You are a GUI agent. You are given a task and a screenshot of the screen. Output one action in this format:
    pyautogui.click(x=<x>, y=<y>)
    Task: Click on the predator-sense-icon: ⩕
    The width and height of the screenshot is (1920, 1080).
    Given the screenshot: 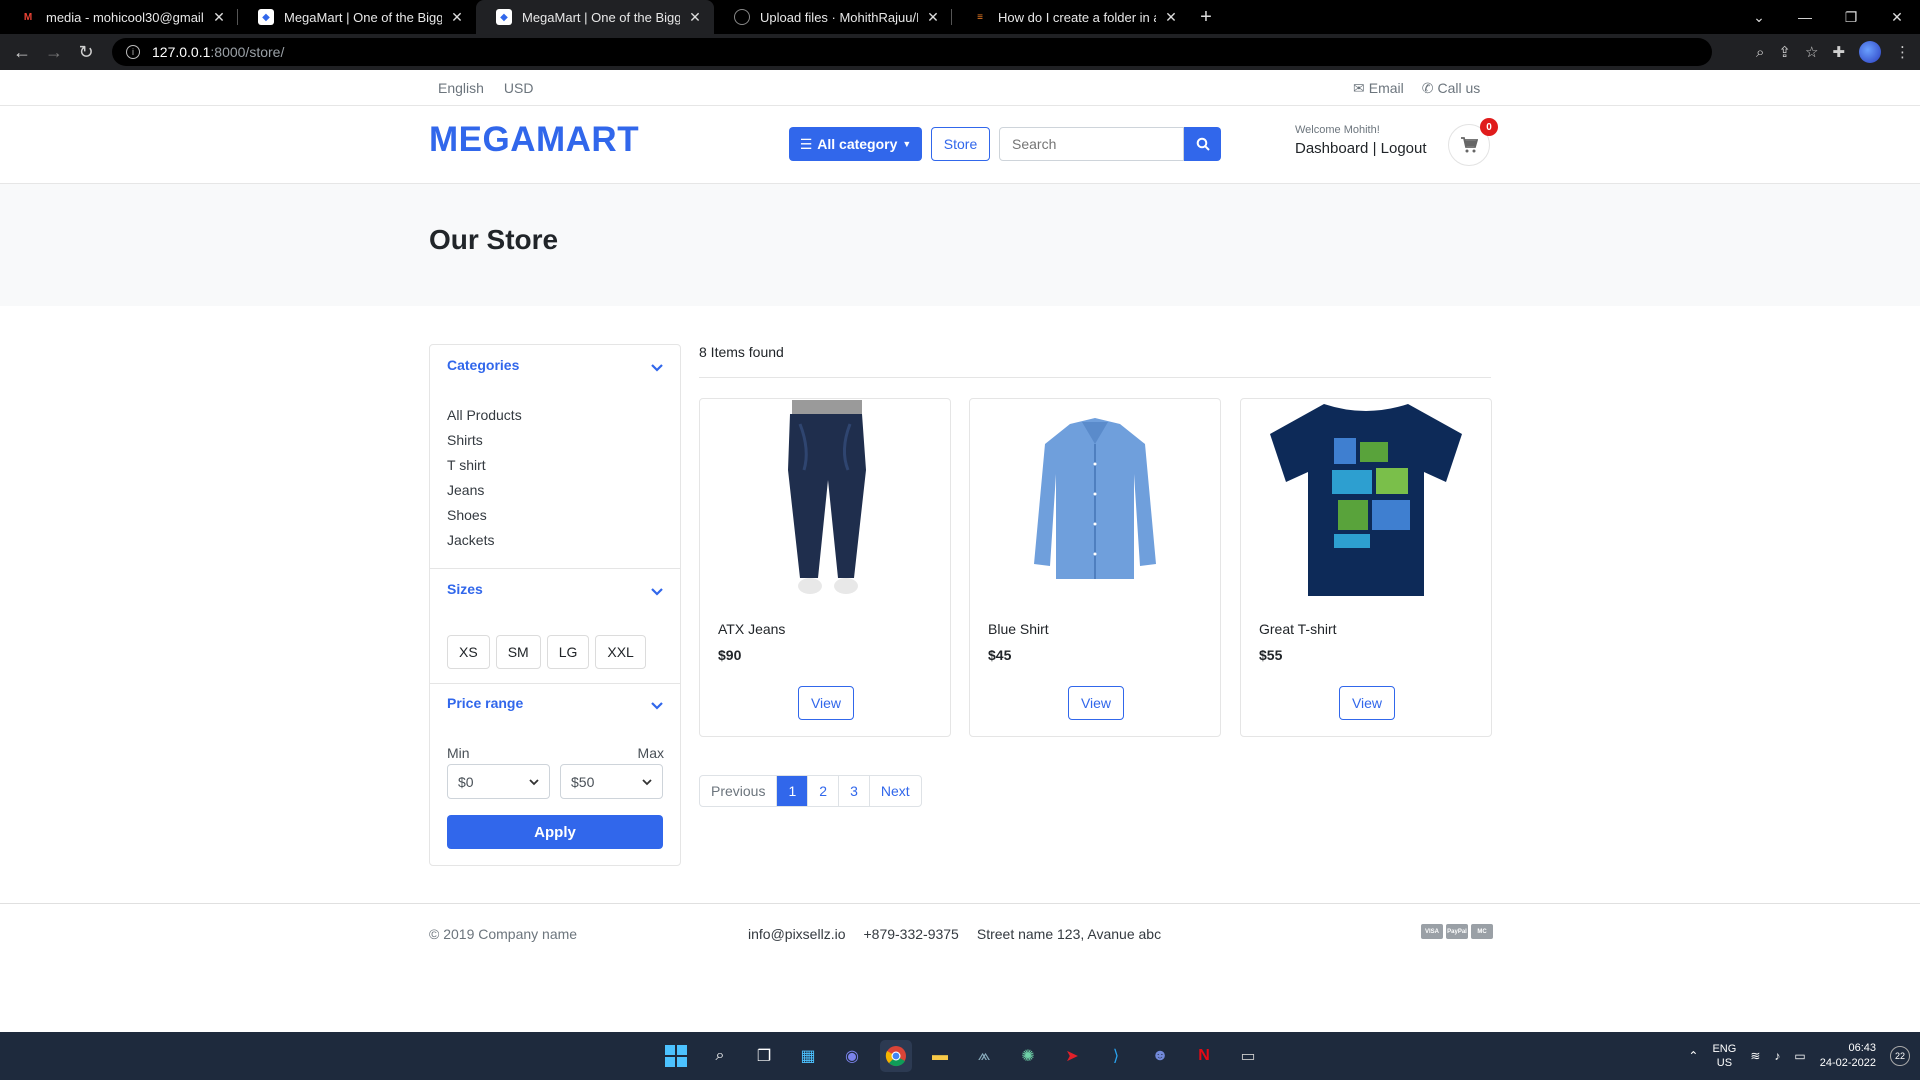 What is the action you would take?
    pyautogui.click(x=984, y=1056)
    